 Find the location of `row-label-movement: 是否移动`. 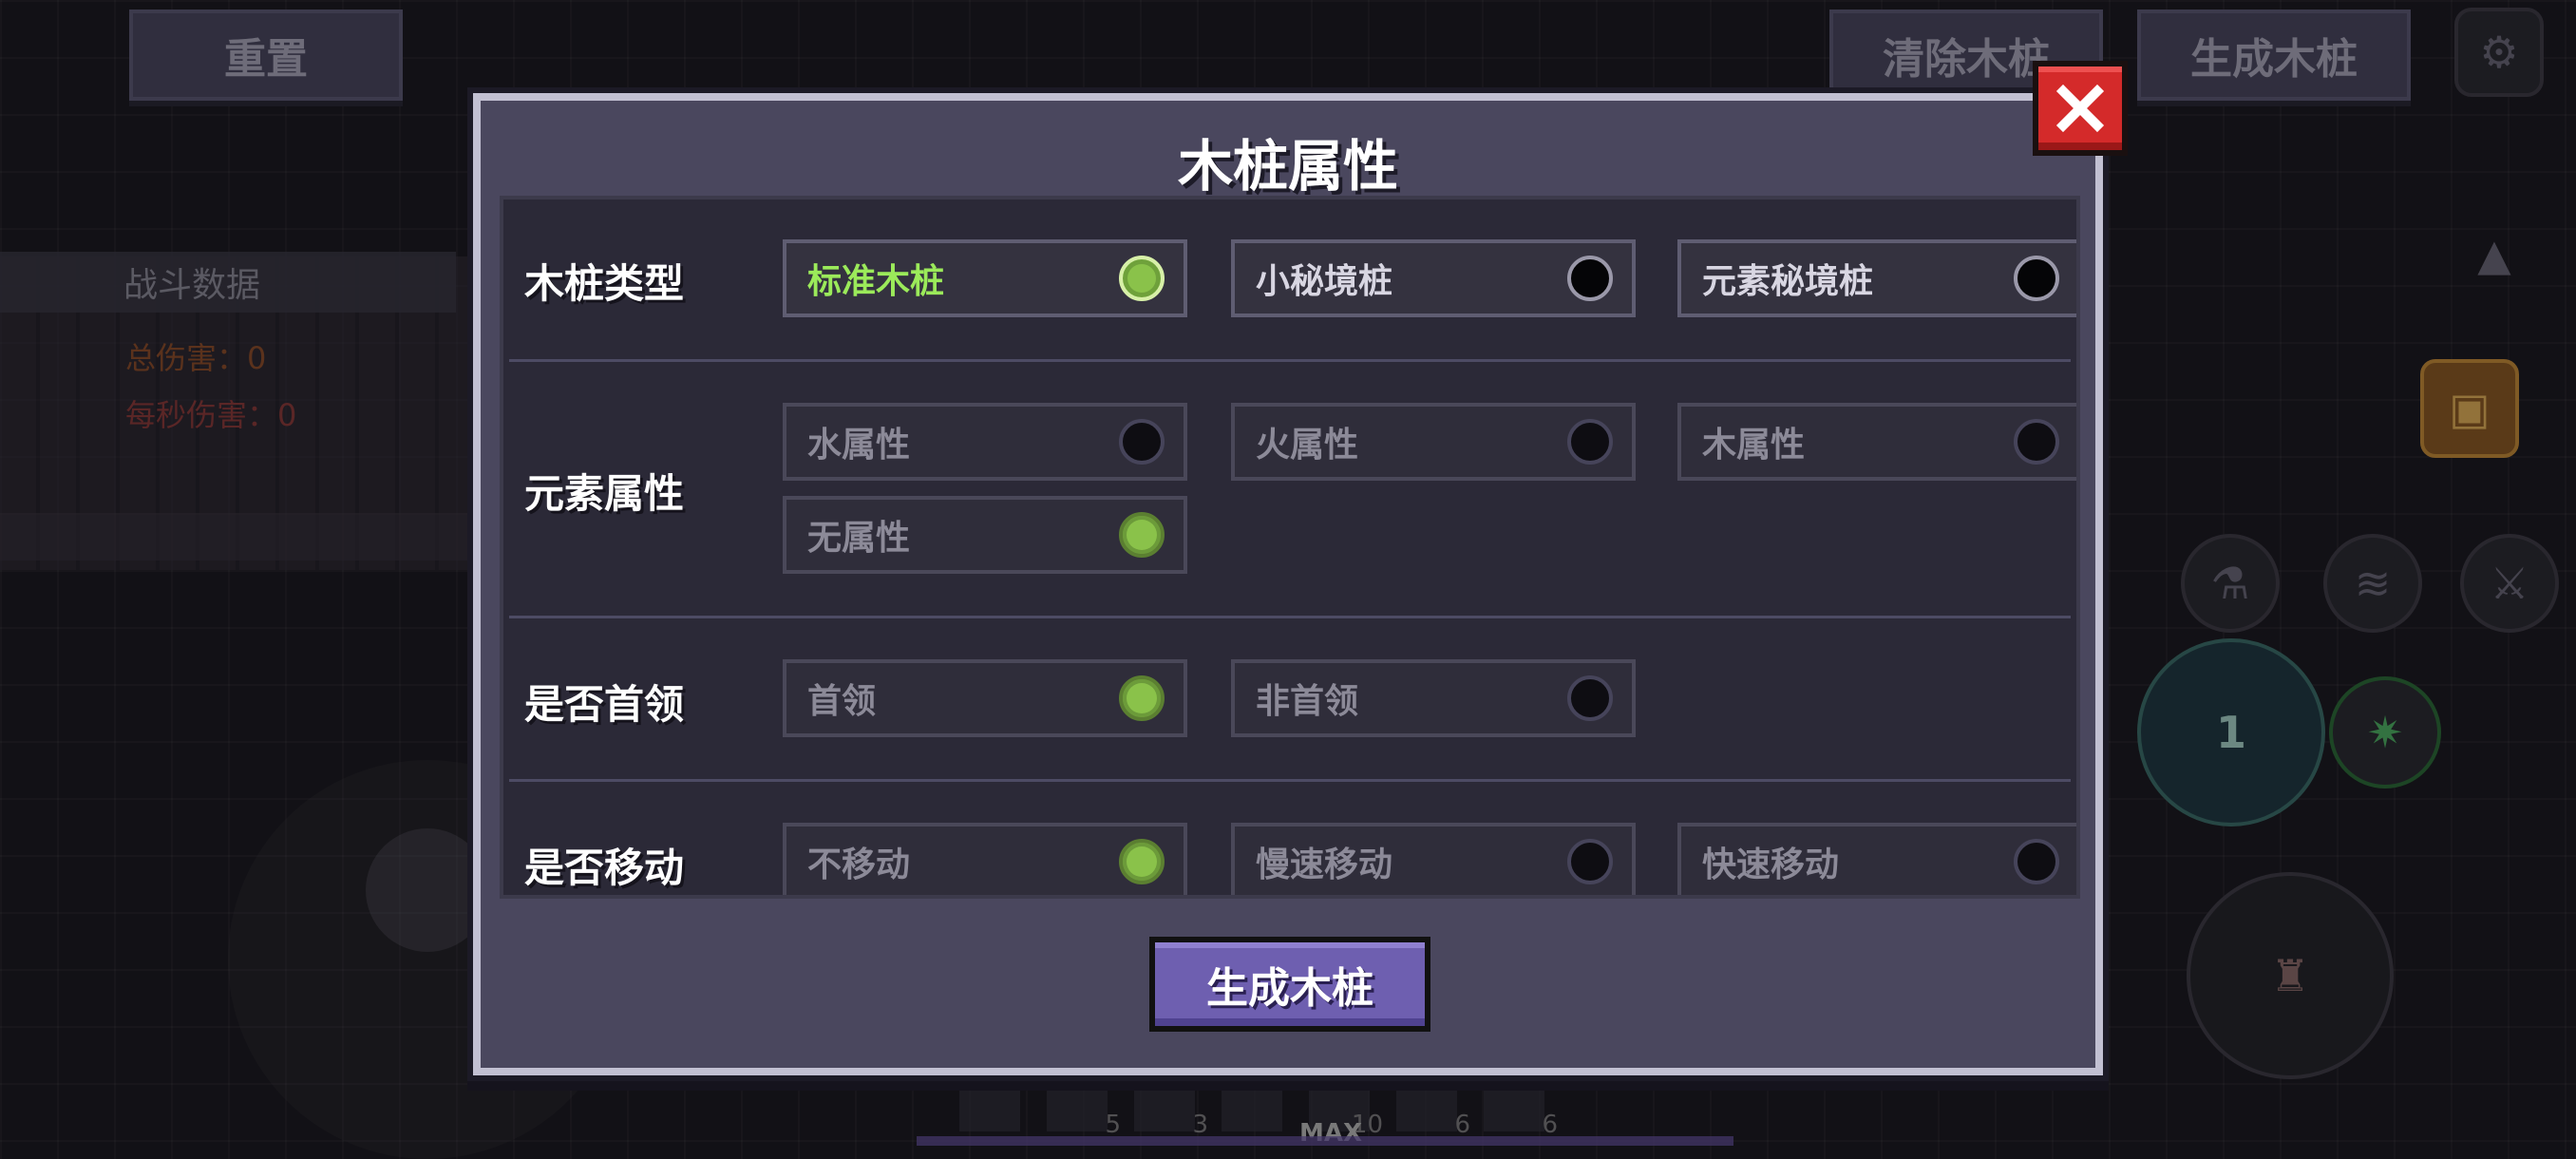

row-label-movement: 是否移动 is located at coordinates (604, 868).